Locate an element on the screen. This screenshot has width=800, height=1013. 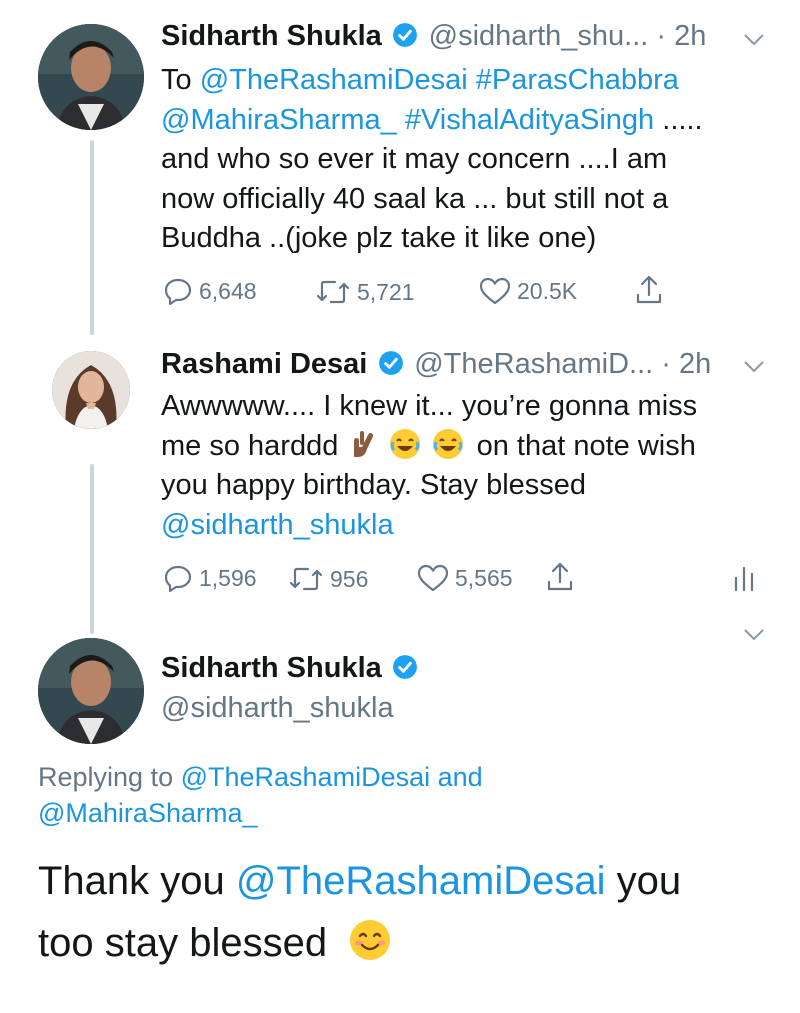
tweet-header: Sidharth Shukla @sidharth_shu... · 2h is located at coordinates (434, 36).